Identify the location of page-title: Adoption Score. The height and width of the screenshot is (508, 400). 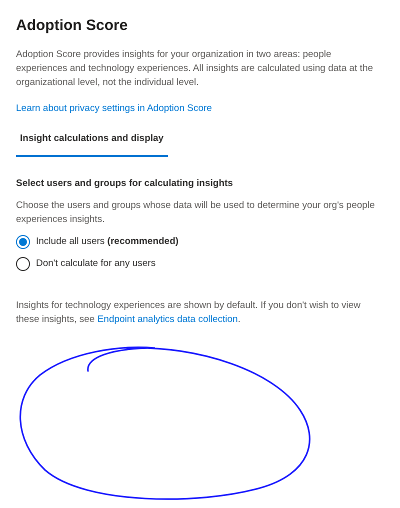
(72, 26).